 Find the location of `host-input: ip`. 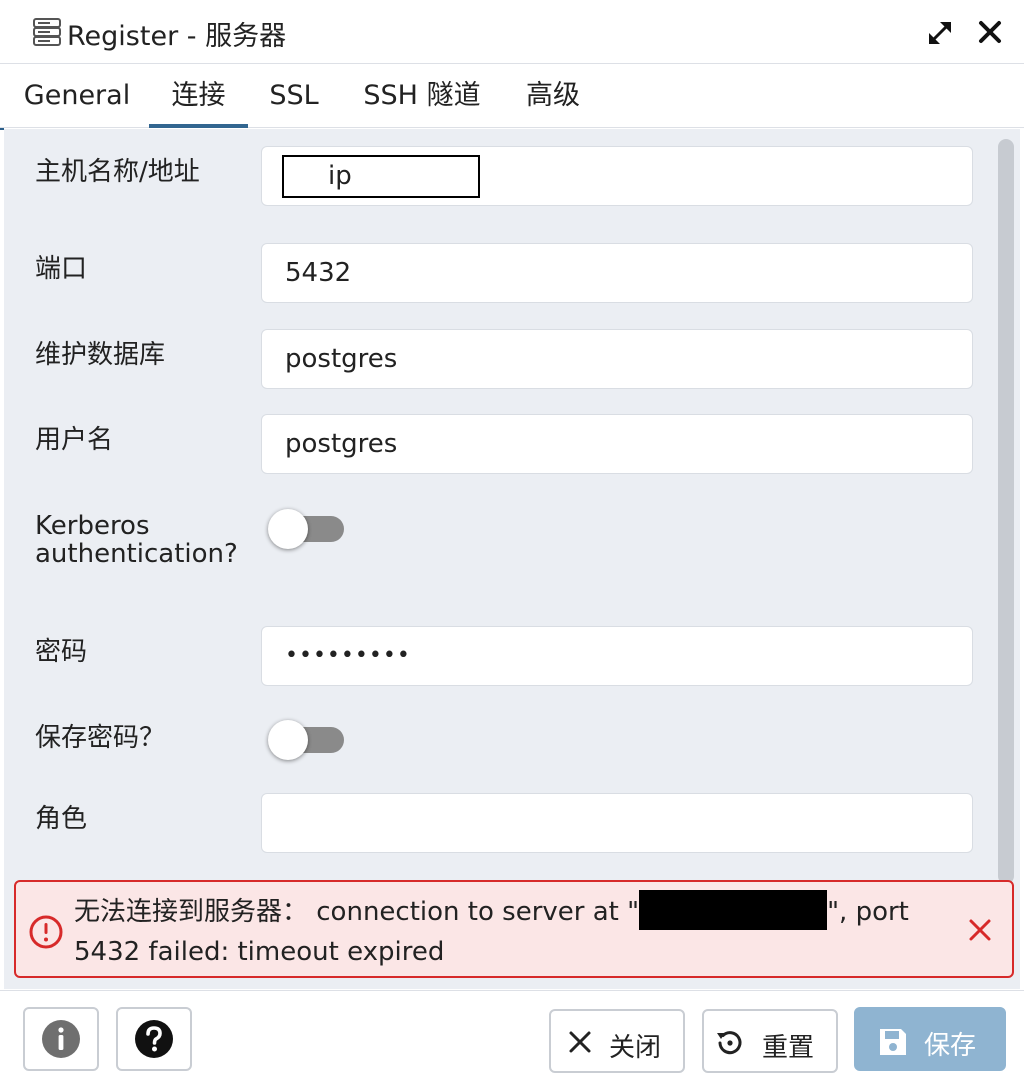

host-input: ip is located at coordinates (617, 176).